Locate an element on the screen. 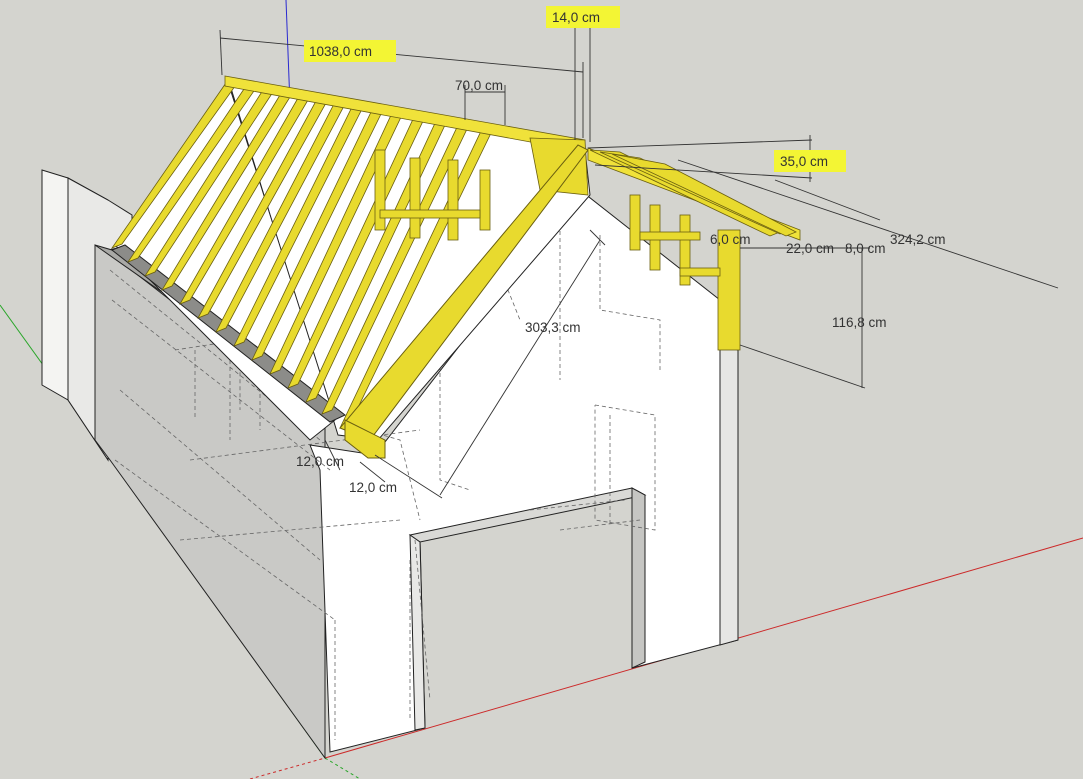 Image resolution: width=1083 pixels, height=779 pixels. green-axis-hidden is located at coordinates (342, 768).